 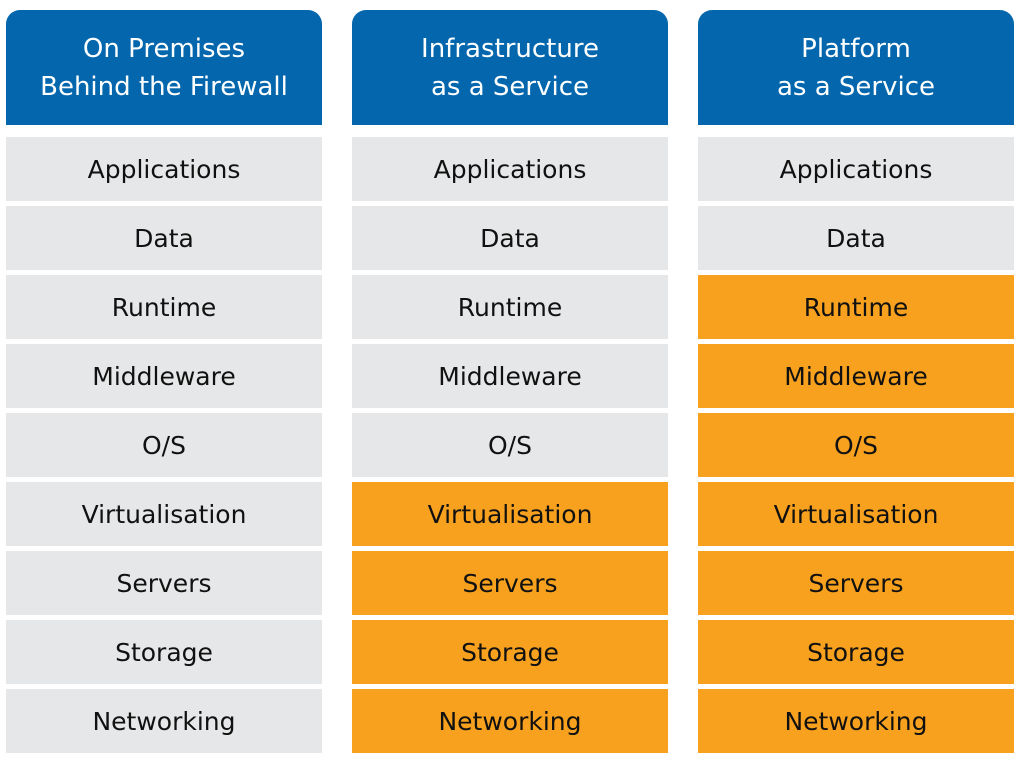 What do you see at coordinates (164, 48) in the screenshot?
I see `header-title-line1: On Premises` at bounding box center [164, 48].